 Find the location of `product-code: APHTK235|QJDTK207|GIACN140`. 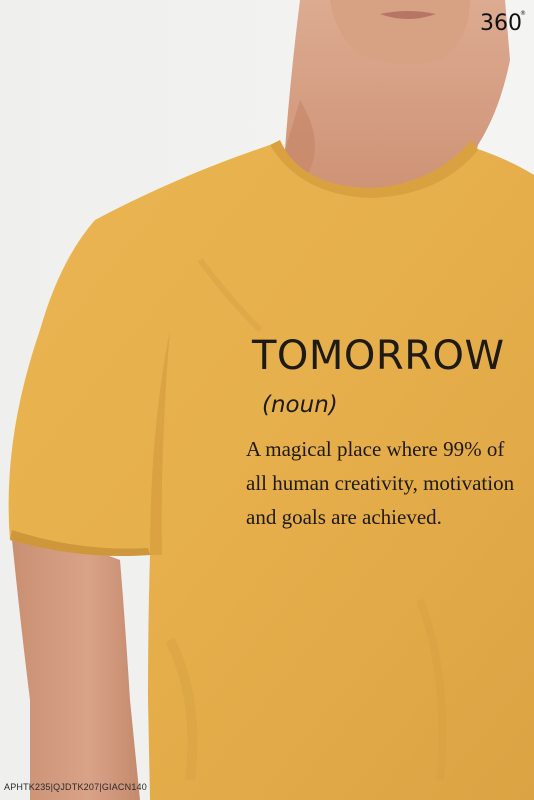

product-code: APHTK235|QJDTK207|GIACN140 is located at coordinates (75, 787).